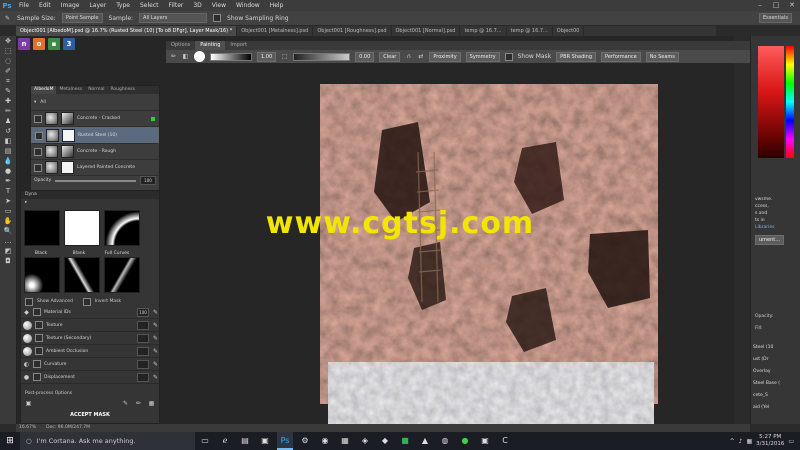  What do you see at coordinates (760, 5) in the screenshot?
I see `minimize-icon: –` at bounding box center [760, 5].